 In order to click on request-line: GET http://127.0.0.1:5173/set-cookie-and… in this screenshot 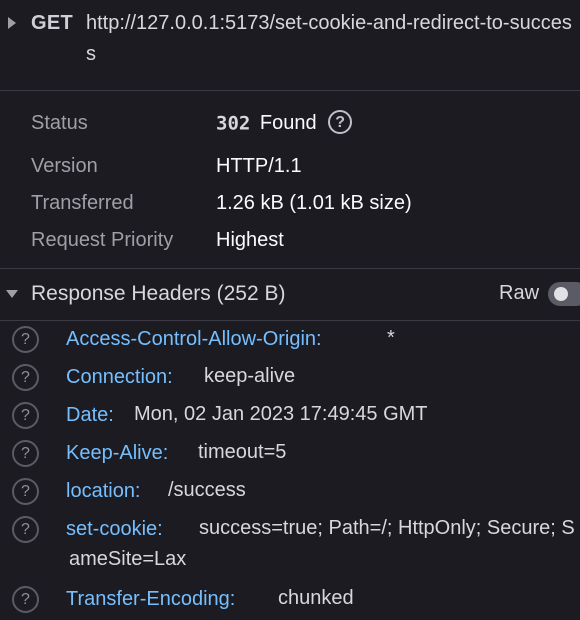, I will do `click(290, 45)`.